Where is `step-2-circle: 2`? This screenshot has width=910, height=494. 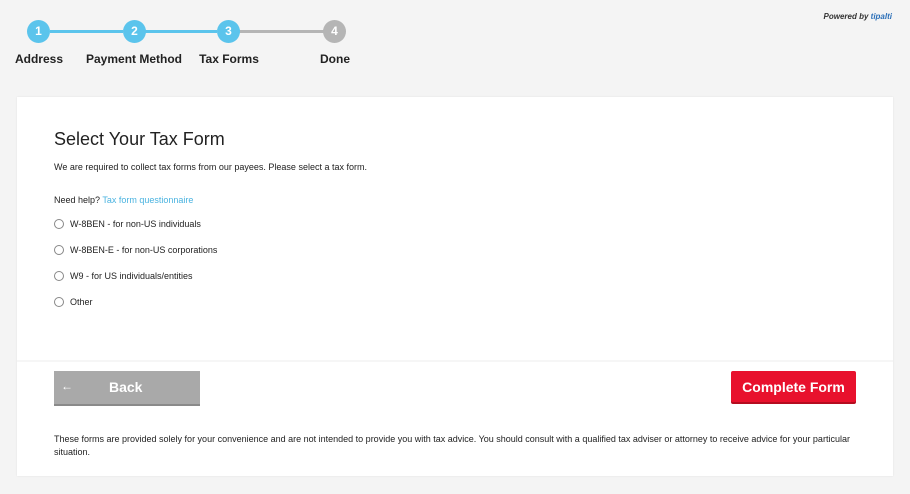
step-2-circle: 2 is located at coordinates (134, 31).